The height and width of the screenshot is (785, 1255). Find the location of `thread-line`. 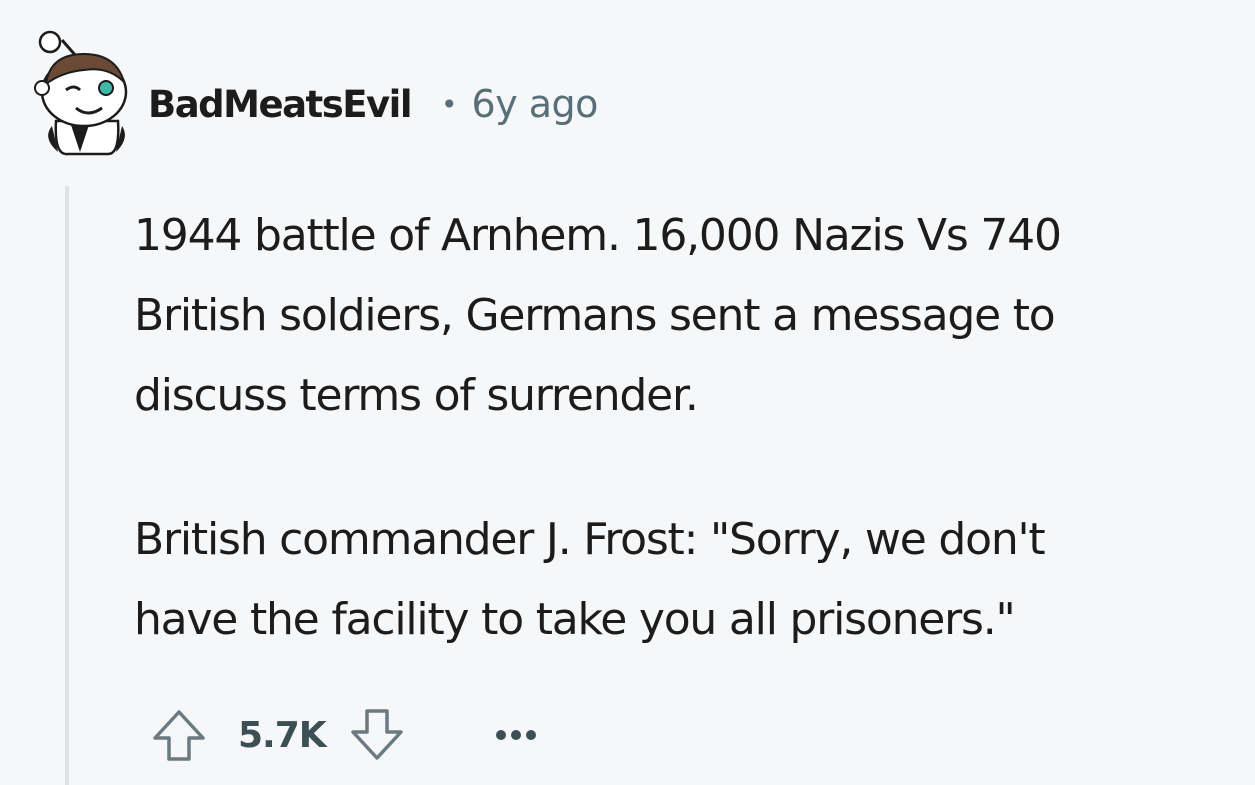

thread-line is located at coordinates (67, 485).